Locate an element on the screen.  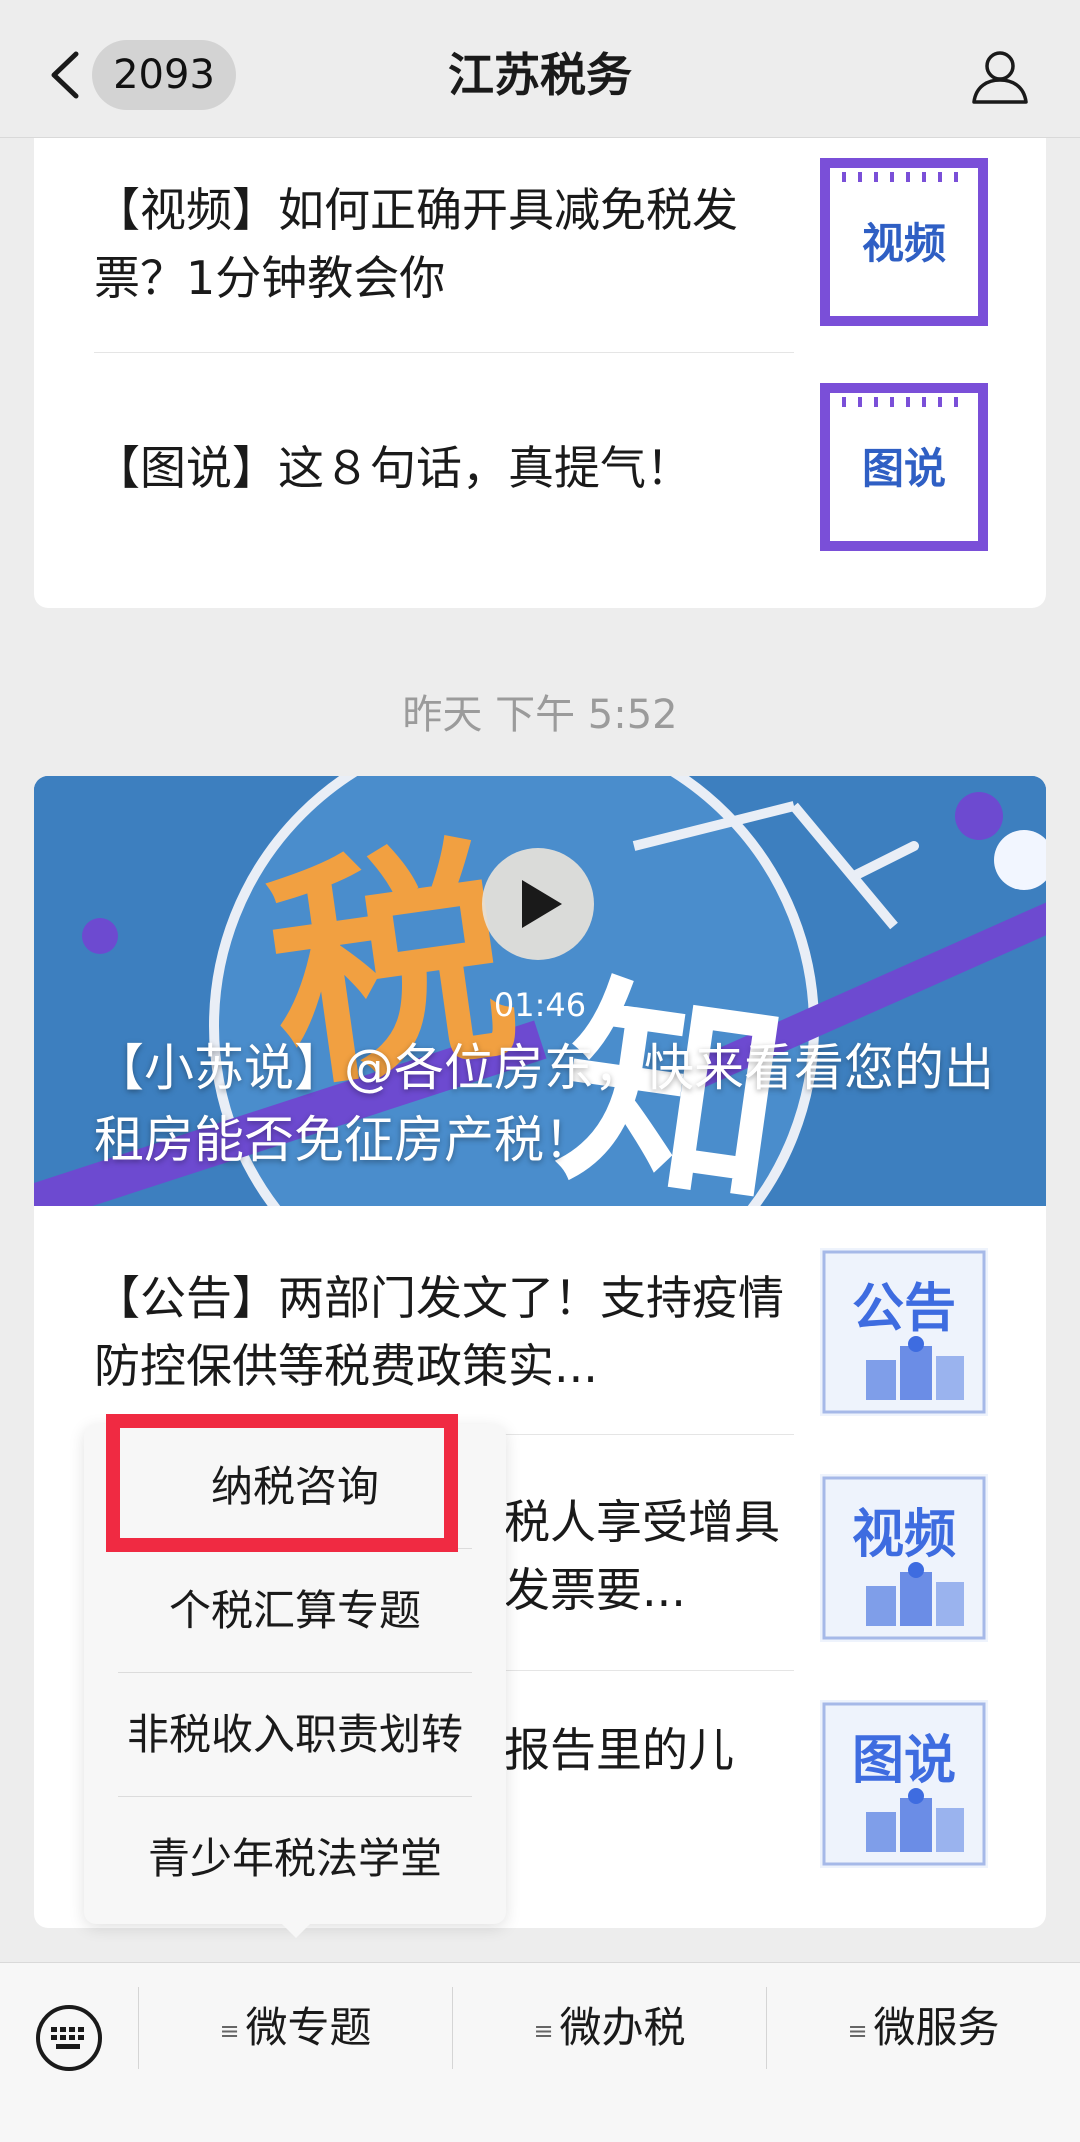
submenu-item-youth-tax-school: 青少年税法学堂 is located at coordinates (295, 1859).